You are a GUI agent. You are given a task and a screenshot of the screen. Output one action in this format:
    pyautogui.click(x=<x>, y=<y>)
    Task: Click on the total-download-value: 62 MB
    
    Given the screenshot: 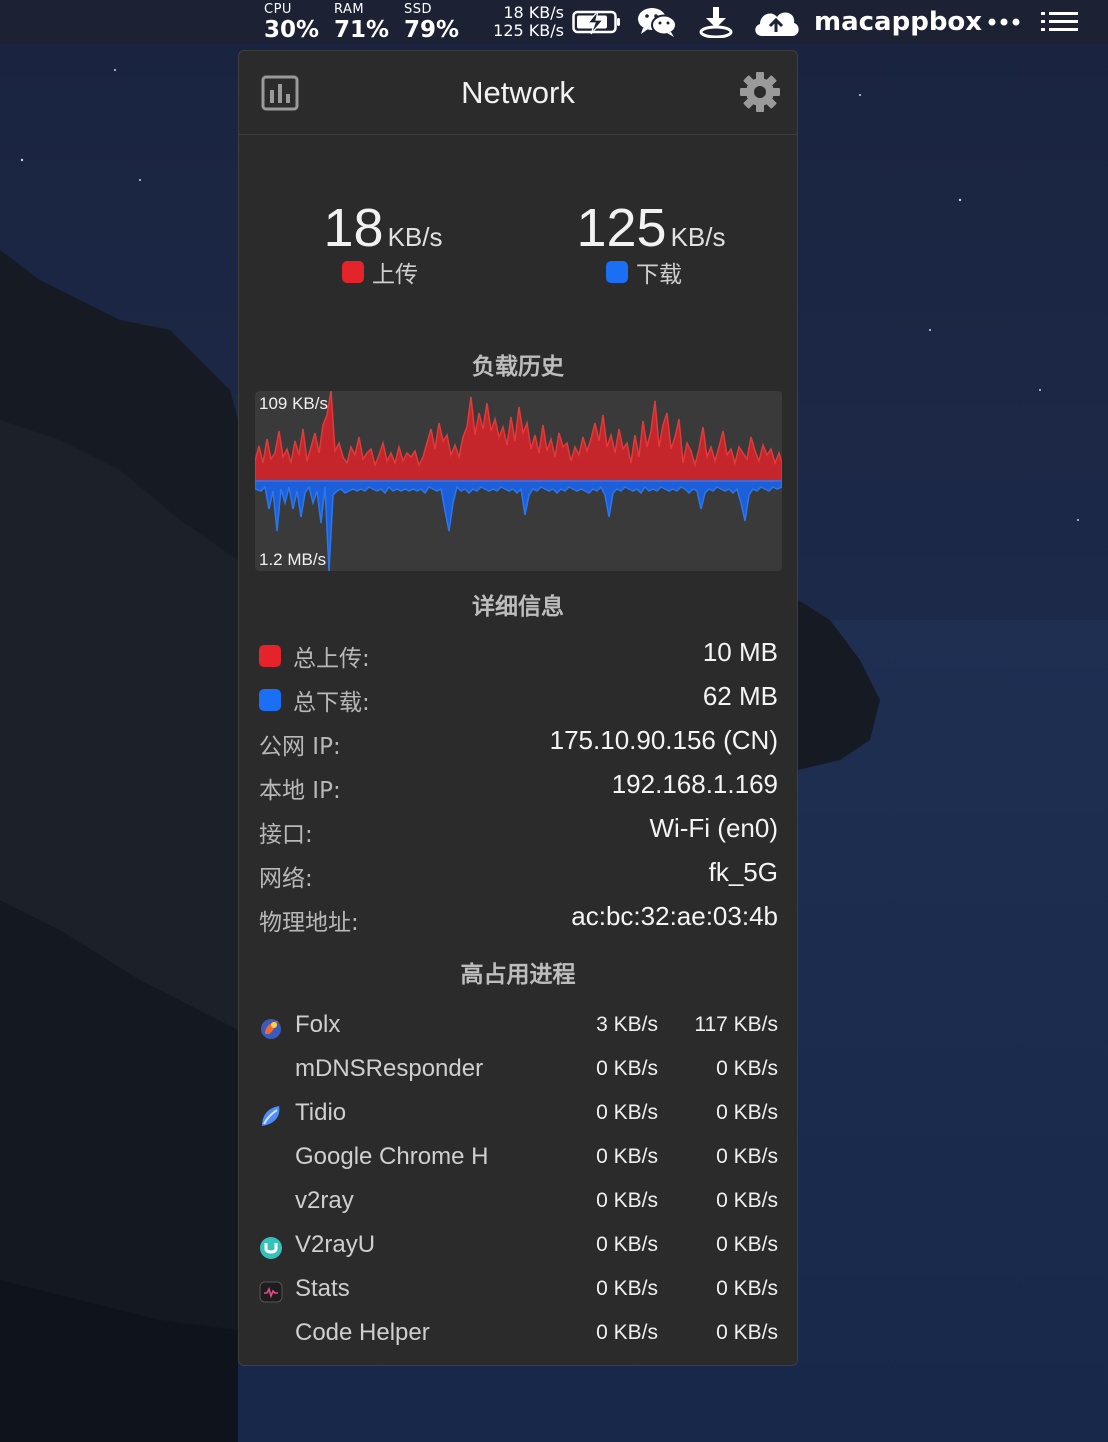 What is the action you would take?
    pyautogui.click(x=740, y=696)
    